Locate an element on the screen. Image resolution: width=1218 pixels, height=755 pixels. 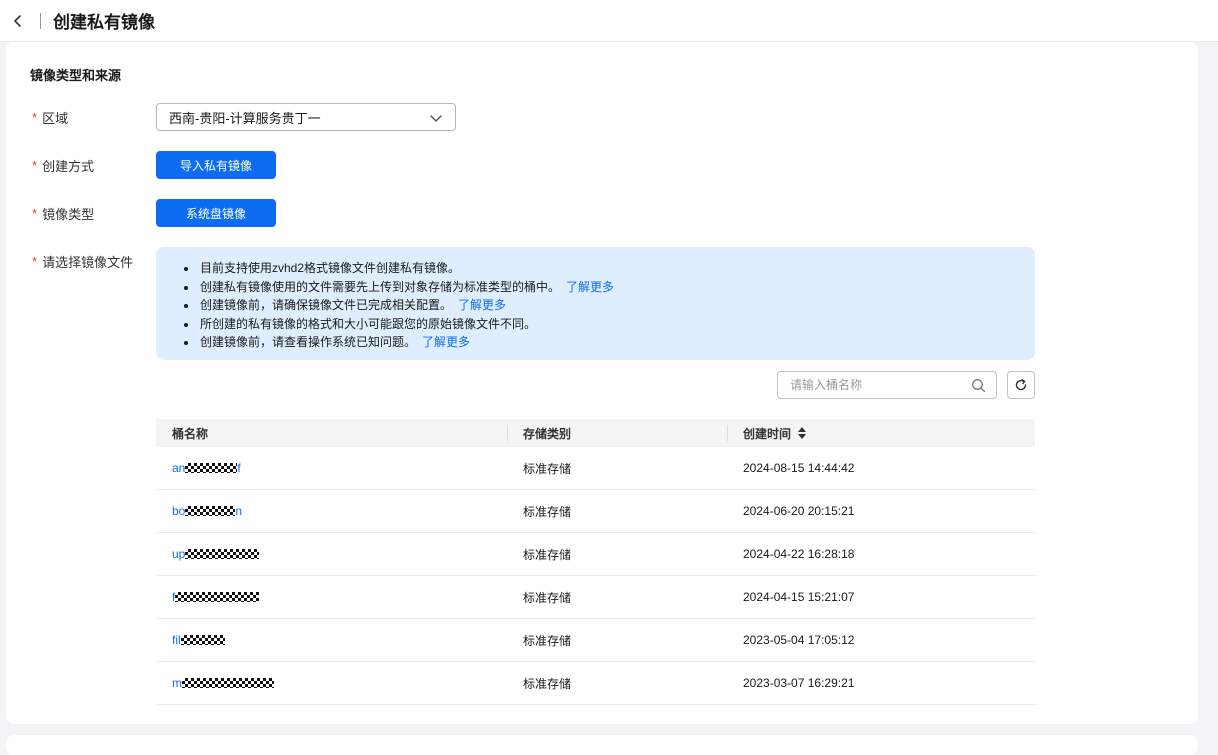
table-row: f 标准存储 2024-04-15 15:21:07 is located at coordinates (595, 597).